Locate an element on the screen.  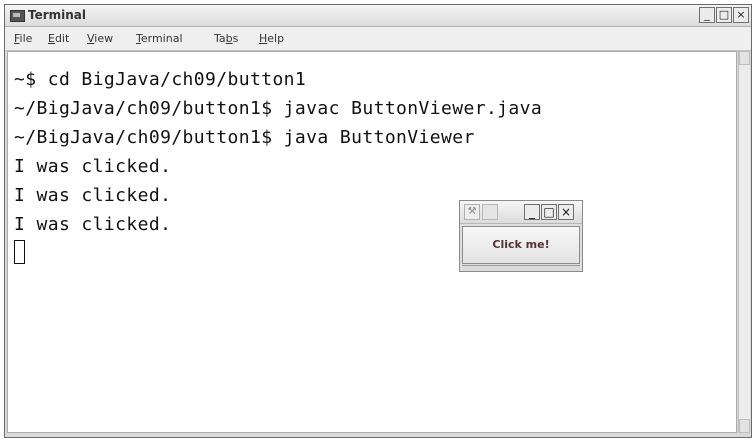
title-bar: Terminal _ □ × is located at coordinates (378, 16).